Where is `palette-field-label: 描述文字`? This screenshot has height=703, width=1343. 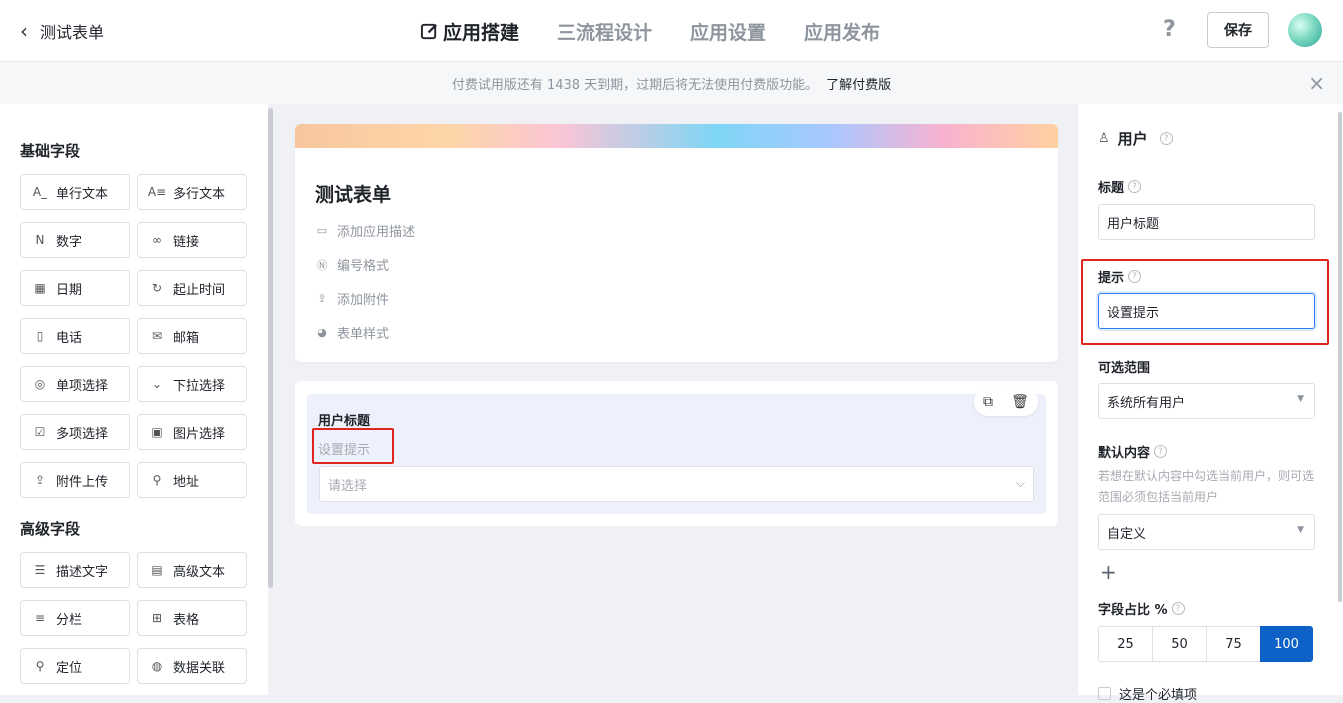 palette-field-label: 描述文字 is located at coordinates (82, 572).